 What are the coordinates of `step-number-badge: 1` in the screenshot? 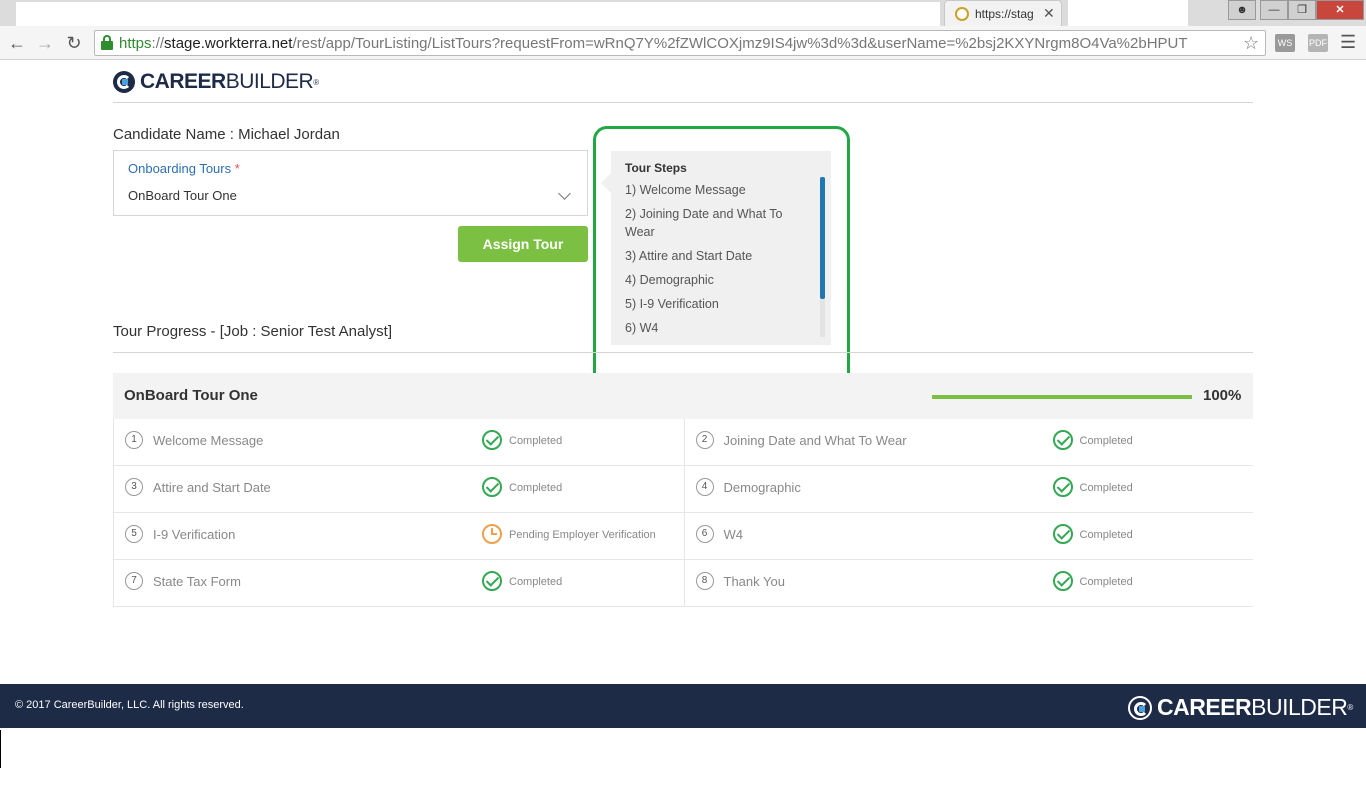 It's located at (134, 440).